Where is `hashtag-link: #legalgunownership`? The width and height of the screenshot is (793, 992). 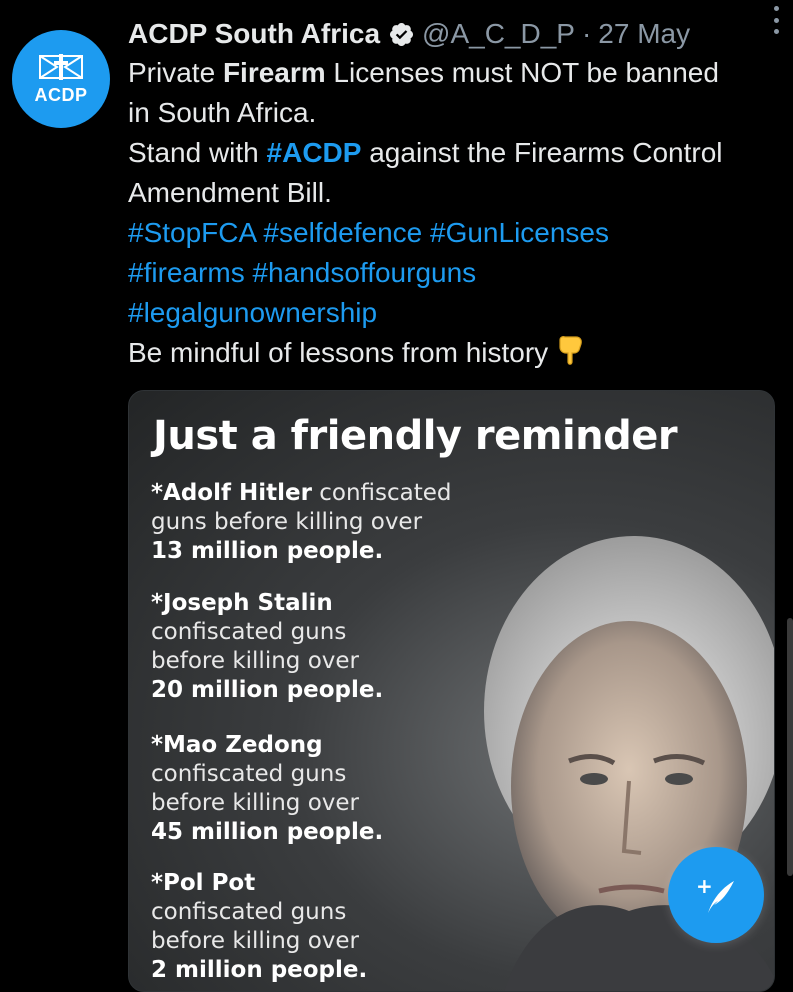
hashtag-link: #legalgunownership is located at coordinates (252, 312).